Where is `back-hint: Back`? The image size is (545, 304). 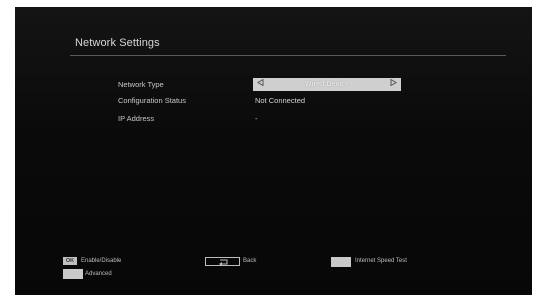 back-hint: Back is located at coordinates (250, 261).